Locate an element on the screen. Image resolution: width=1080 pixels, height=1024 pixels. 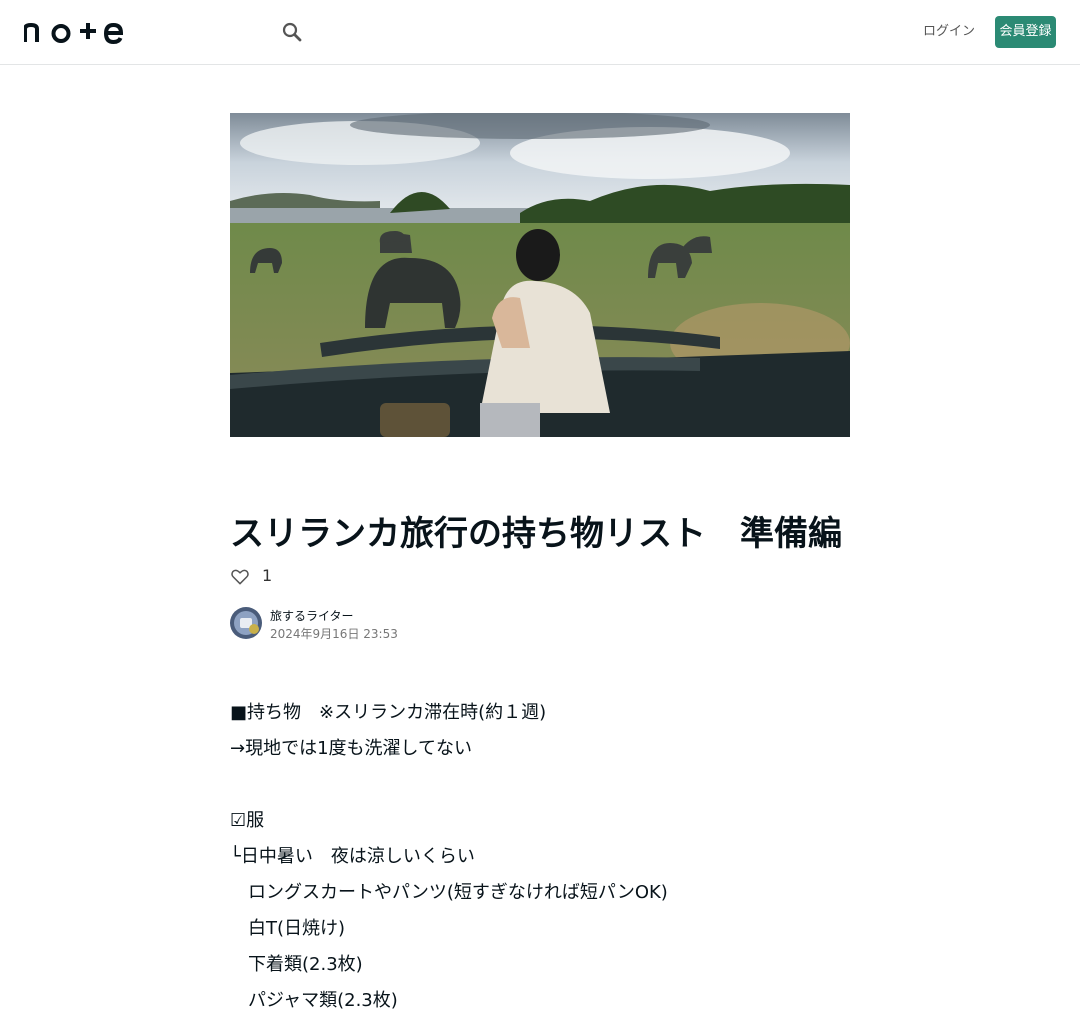
body-line: 白T(日焼け) is located at coordinates (288, 928).